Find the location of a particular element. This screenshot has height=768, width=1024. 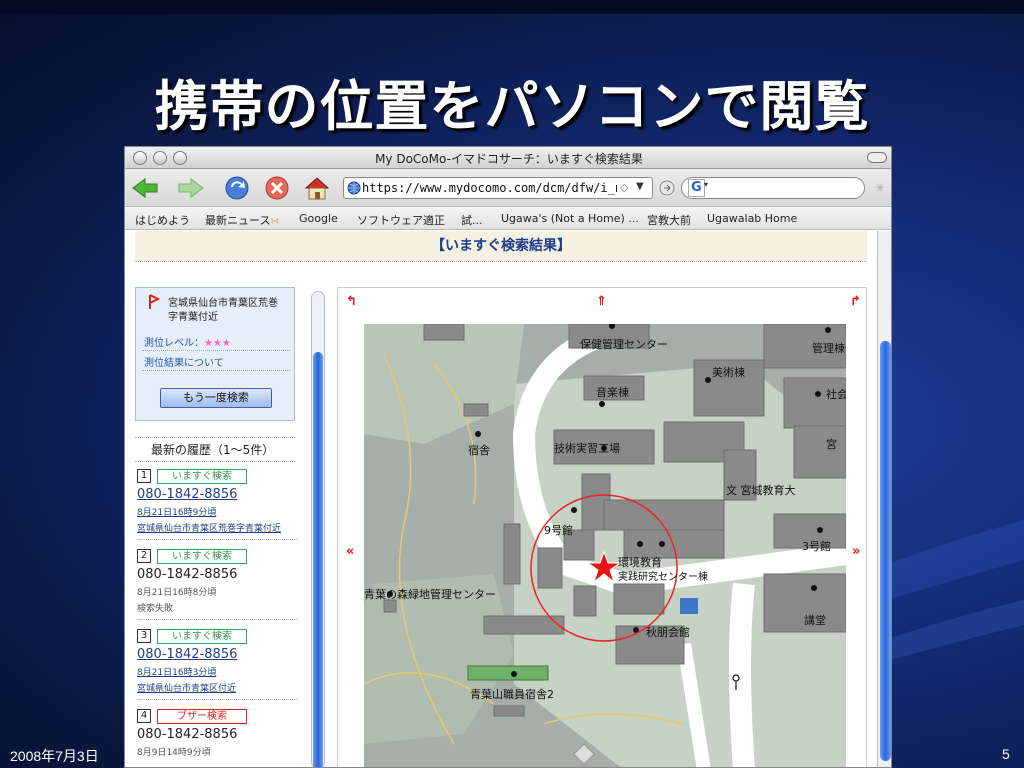

back-arrow-icon is located at coordinates (145, 188).